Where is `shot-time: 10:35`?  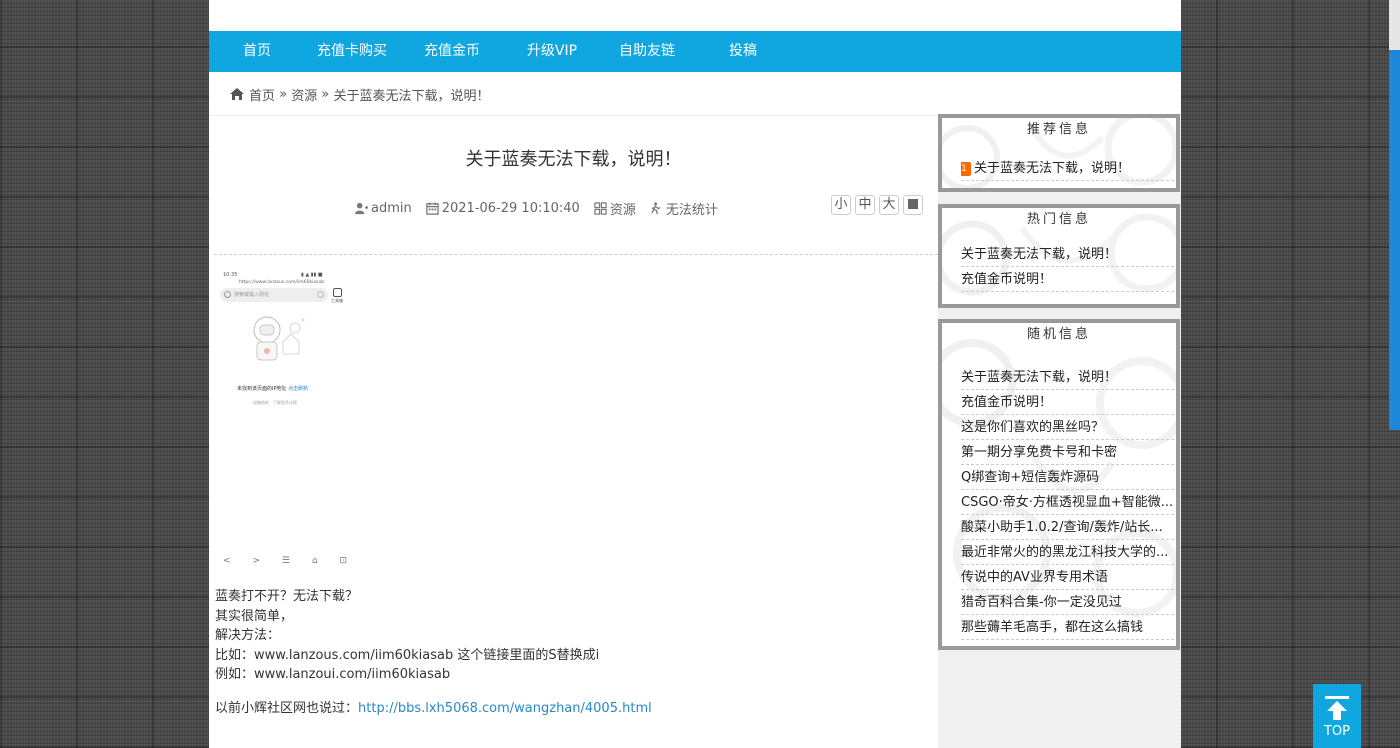 shot-time: 10:35 is located at coordinates (230, 275).